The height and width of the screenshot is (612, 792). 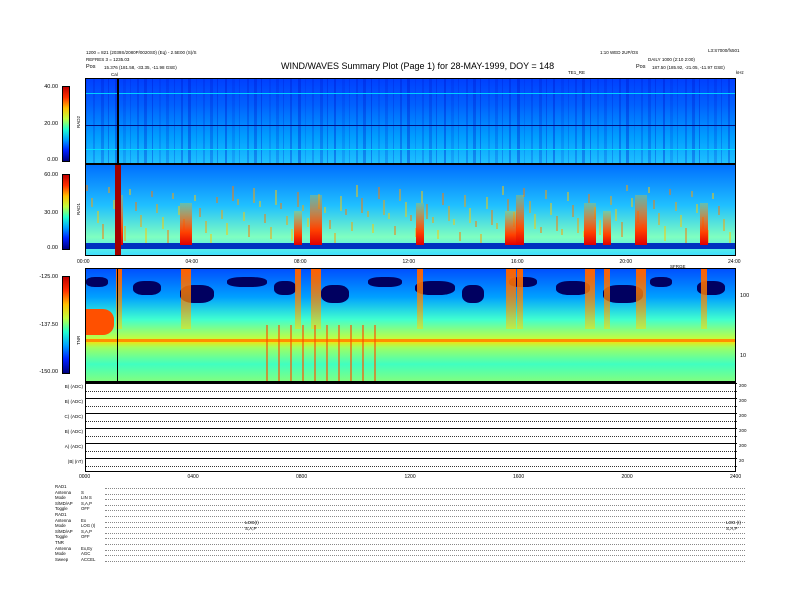 What do you see at coordinates (61, 509) in the screenshot?
I see `footer-key: Toggle` at bounding box center [61, 509].